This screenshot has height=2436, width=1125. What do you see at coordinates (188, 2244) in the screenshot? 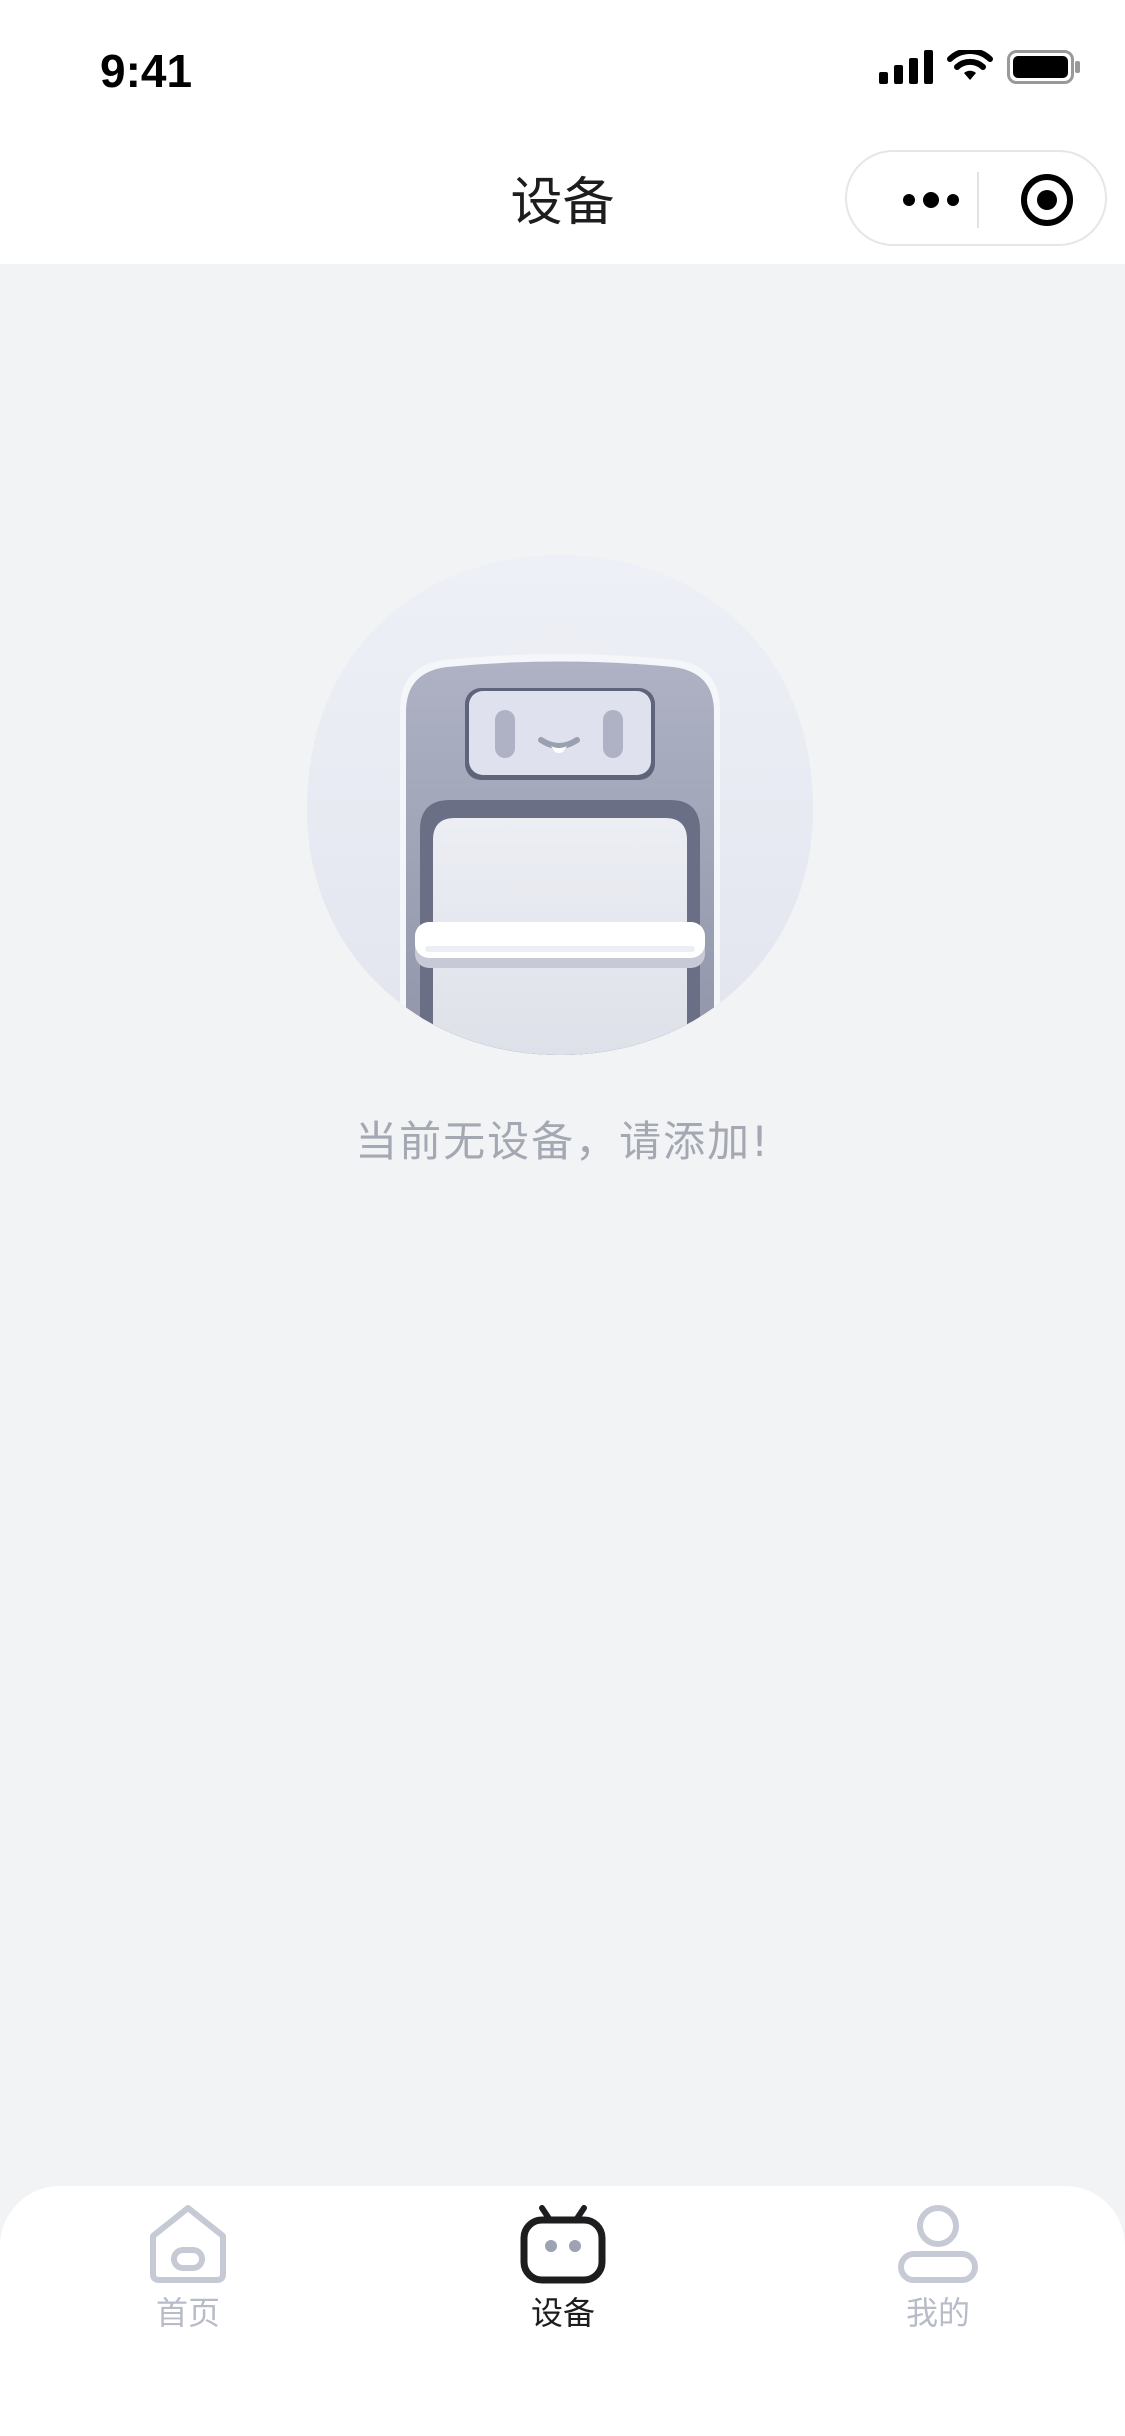
I see `home-icon` at bounding box center [188, 2244].